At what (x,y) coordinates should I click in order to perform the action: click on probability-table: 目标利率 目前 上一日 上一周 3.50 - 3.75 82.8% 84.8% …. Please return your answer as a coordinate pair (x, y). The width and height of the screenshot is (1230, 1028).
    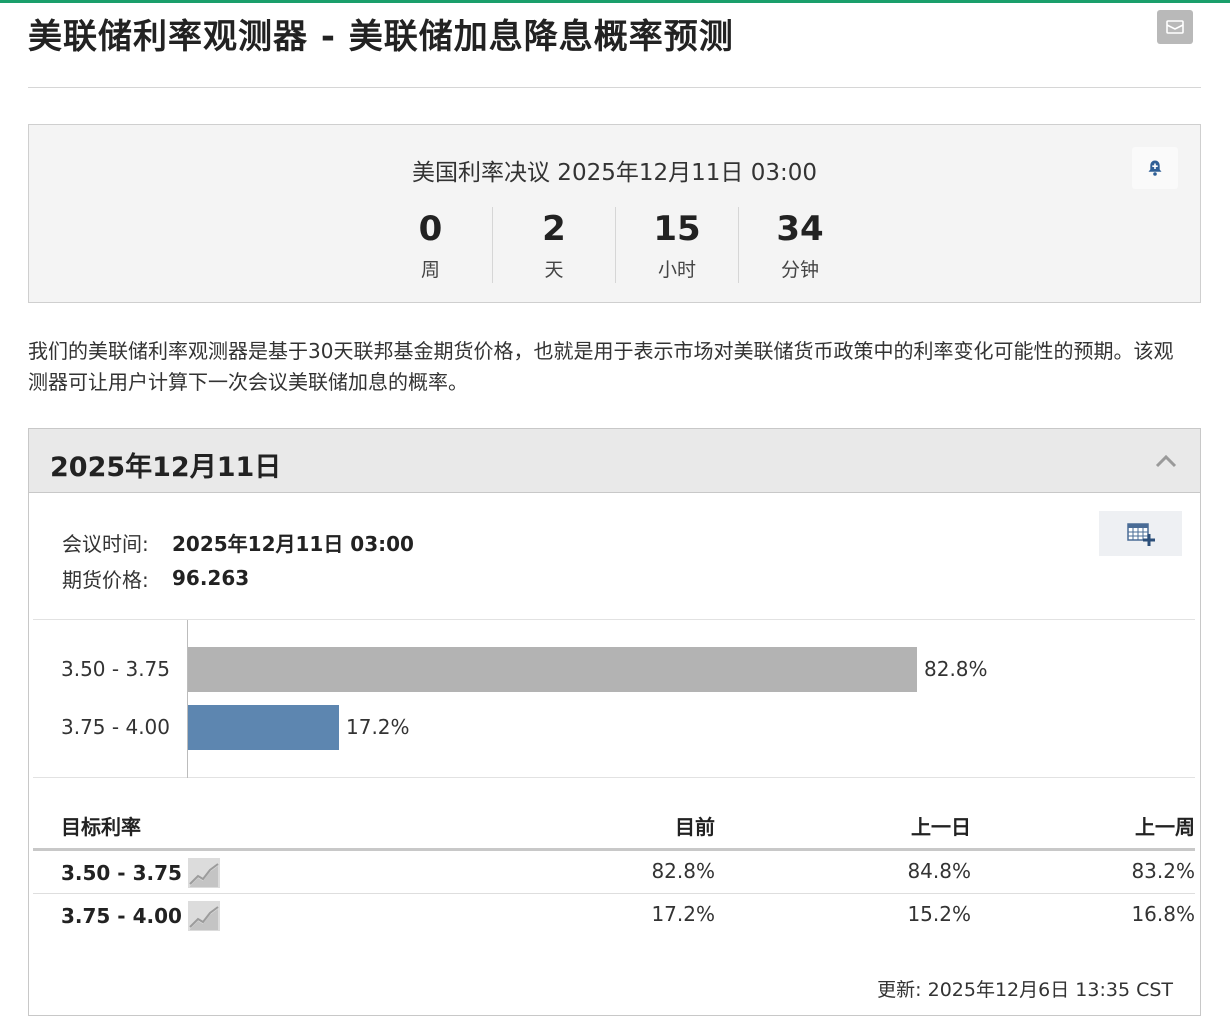
    Looking at the image, I should click on (614, 872).